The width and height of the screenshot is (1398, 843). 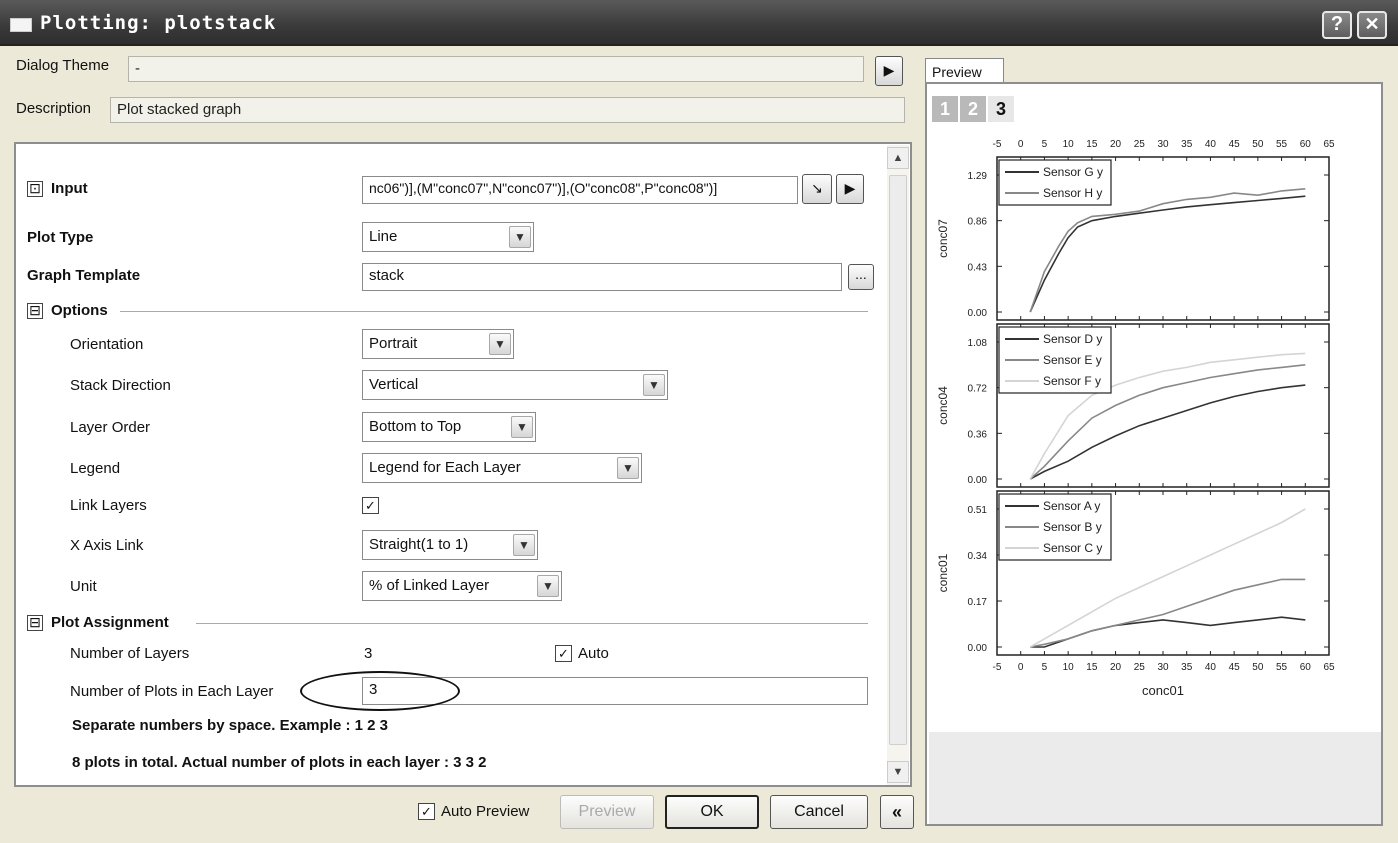 I want to click on x-axis-link-label: X Axis Link, so click(x=107, y=545).